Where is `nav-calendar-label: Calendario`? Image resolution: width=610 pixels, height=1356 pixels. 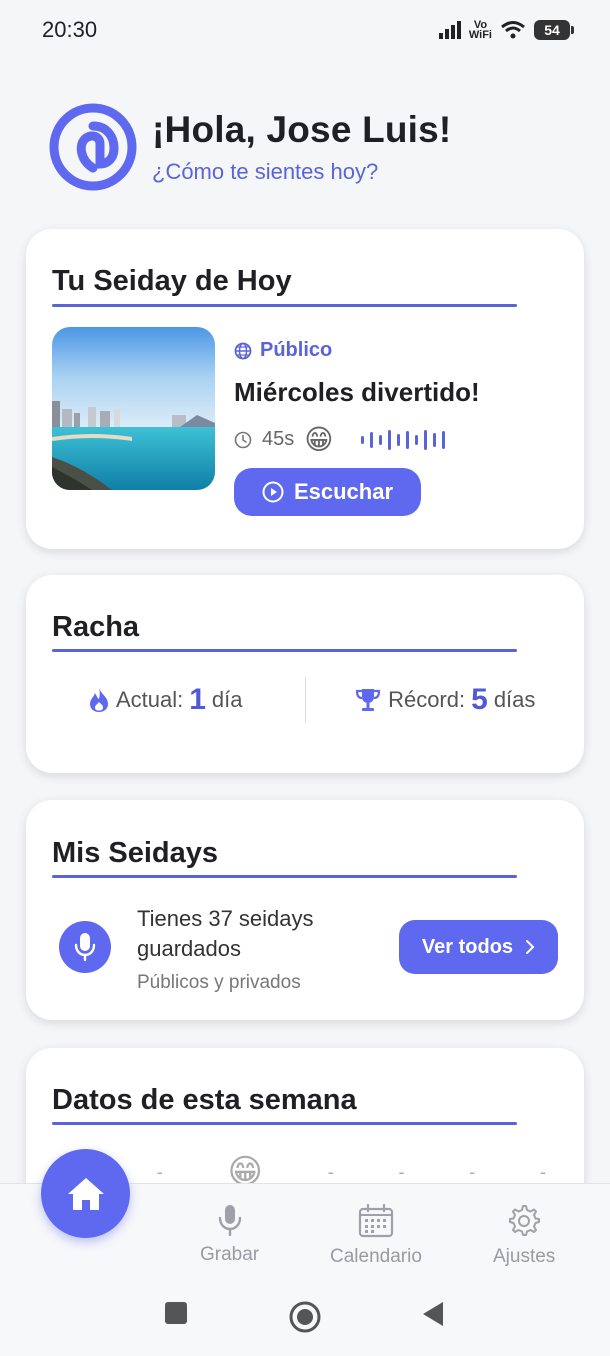
nav-calendar-label: Calendario is located at coordinates (376, 1256).